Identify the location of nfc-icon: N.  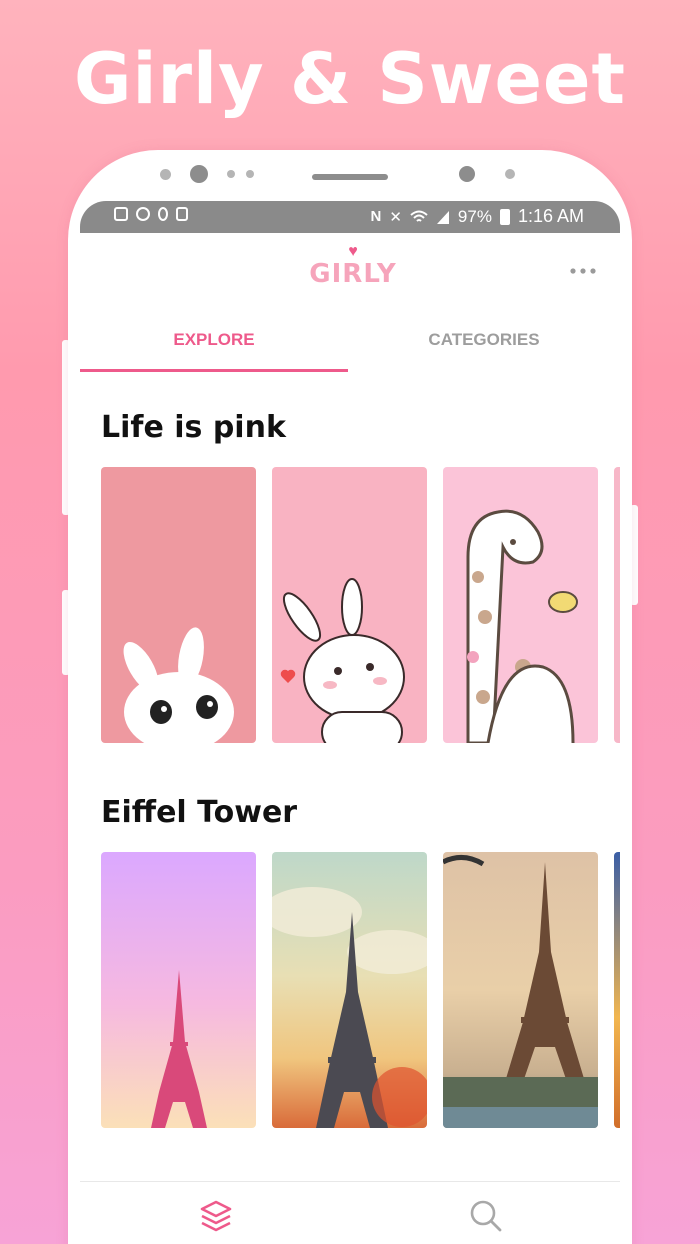
(376, 216).